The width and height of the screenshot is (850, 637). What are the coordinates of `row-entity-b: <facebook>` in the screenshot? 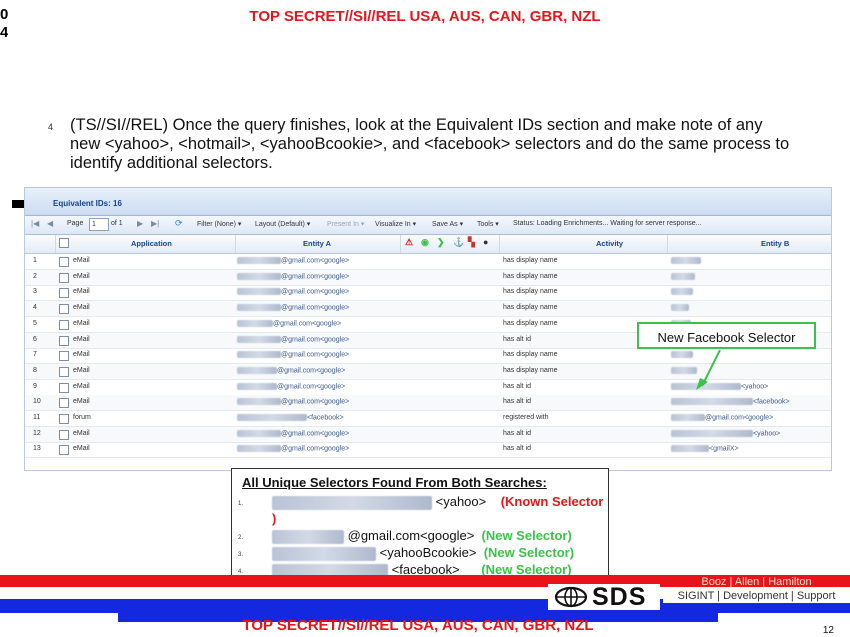 It's located at (730, 402).